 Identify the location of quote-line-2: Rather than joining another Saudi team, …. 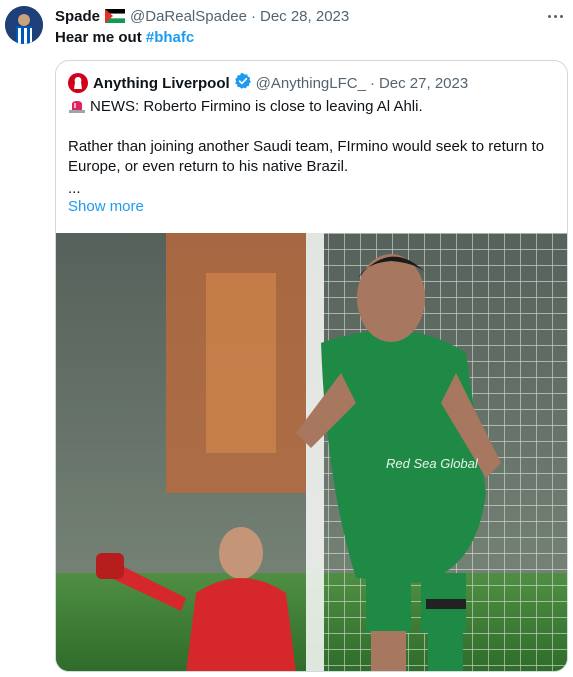
(306, 156).